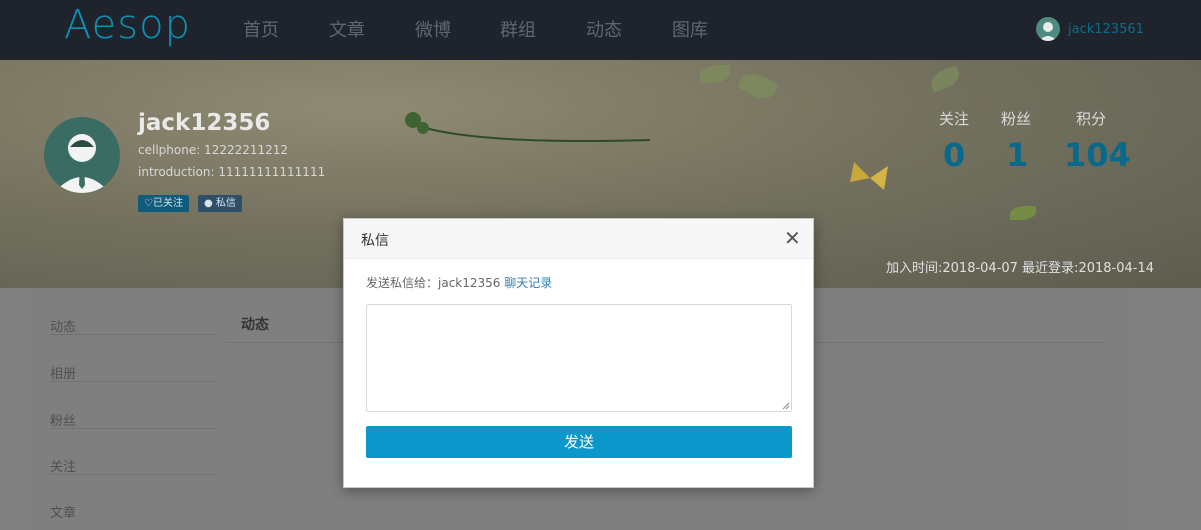 The width and height of the screenshot is (1201, 530). I want to click on sidebar-item-articles: 文章, so click(133, 497).